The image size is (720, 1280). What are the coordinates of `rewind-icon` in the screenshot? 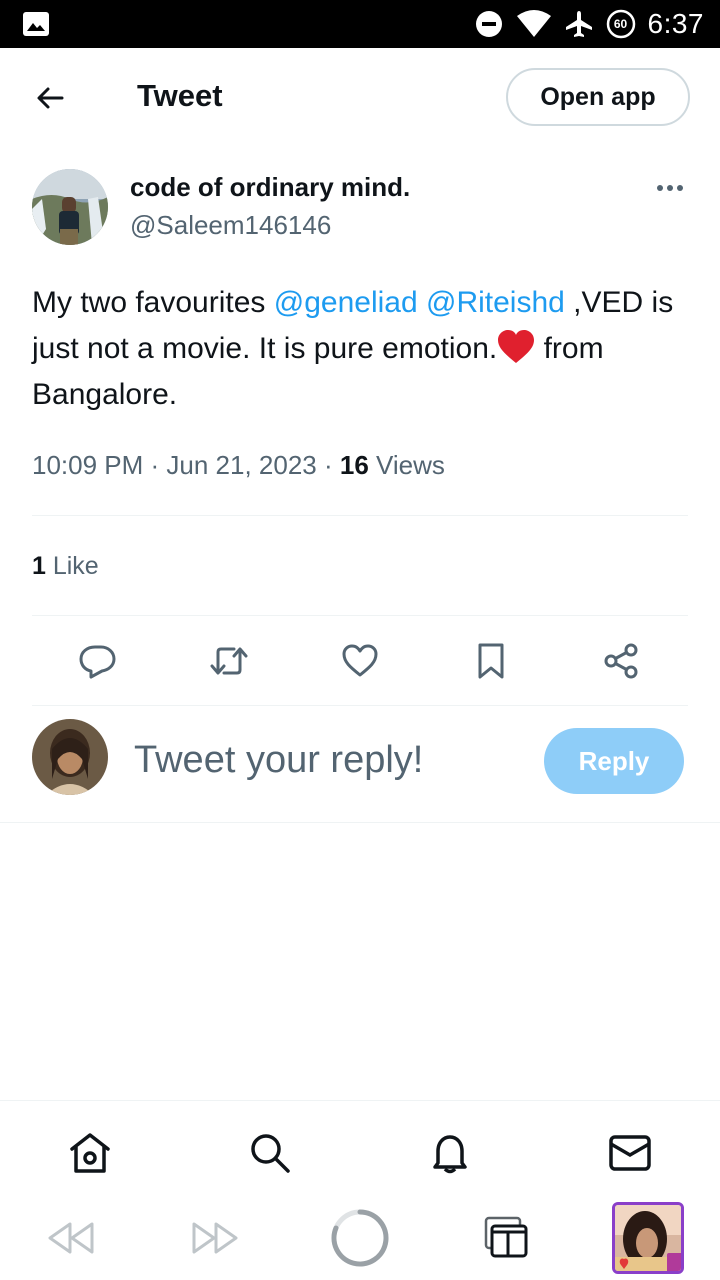 It's located at (71, 1238).